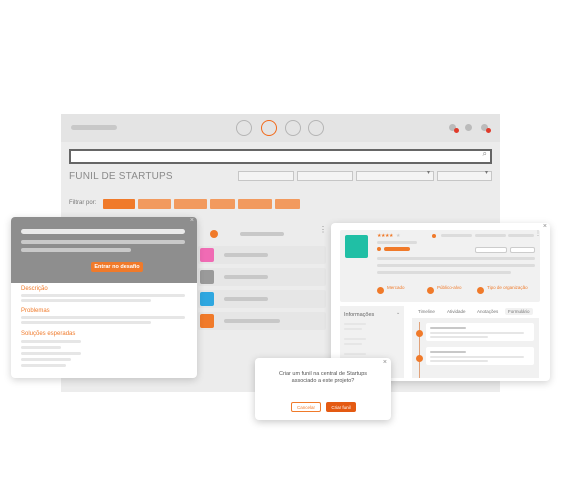 This screenshot has width=562, height=500. I want to click on kanban-column: ⋮, so click(262, 276).